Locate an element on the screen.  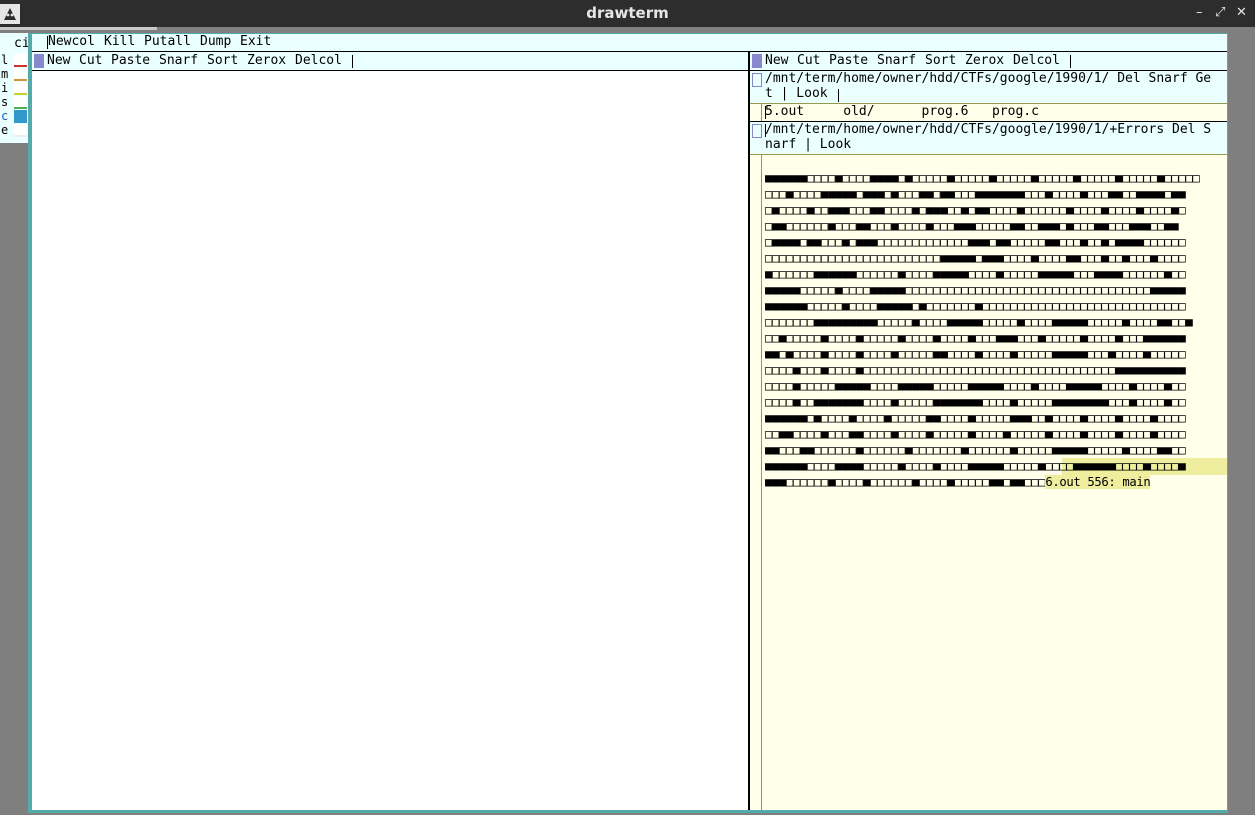
close-icon: ✕ is located at coordinates (1241, 12).